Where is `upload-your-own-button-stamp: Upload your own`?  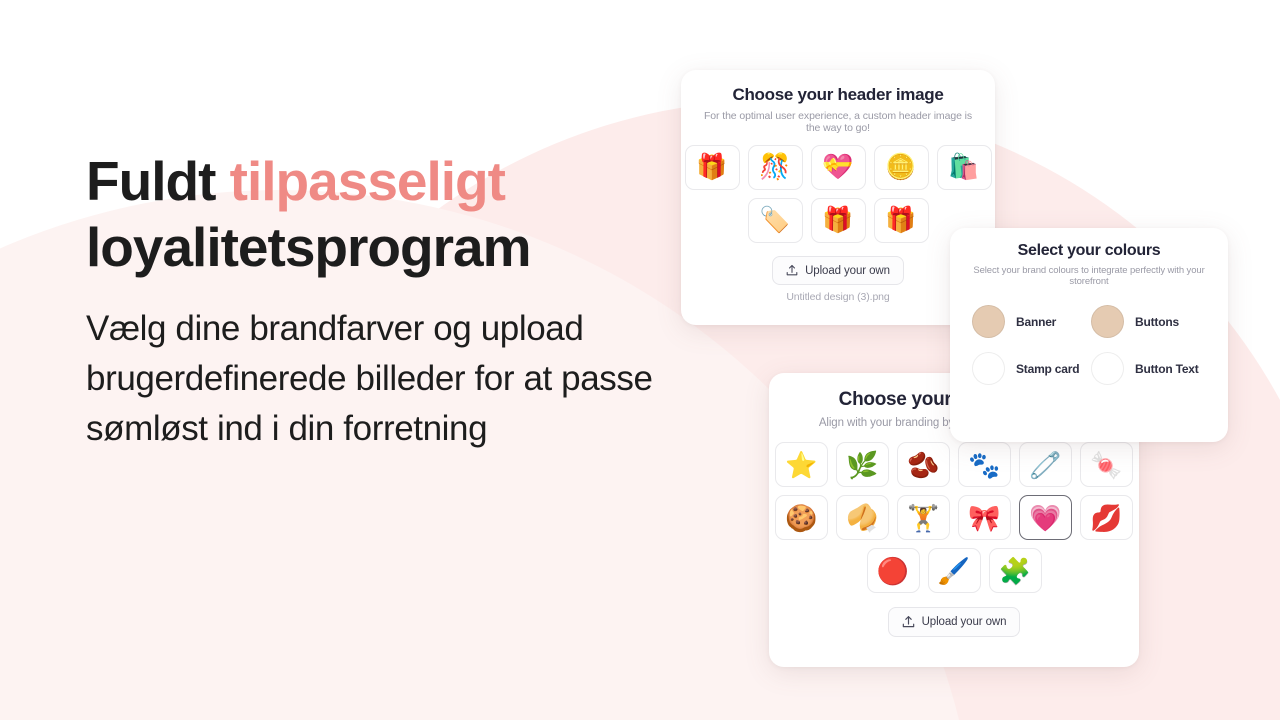
upload-your-own-button-stamp: Upload your own is located at coordinates (954, 622).